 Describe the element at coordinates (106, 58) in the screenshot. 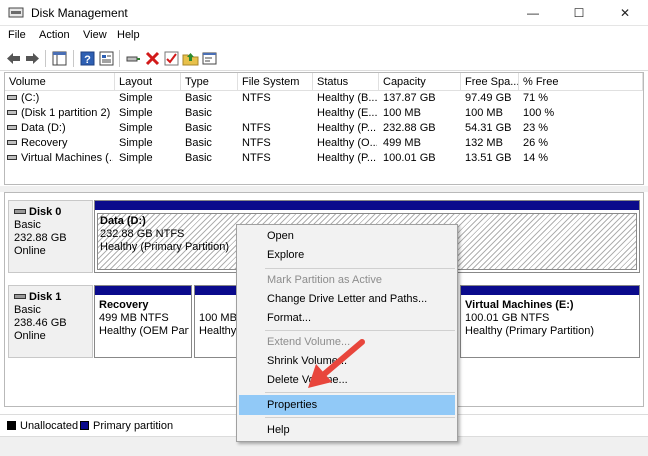

I see `properties-icon` at that location.